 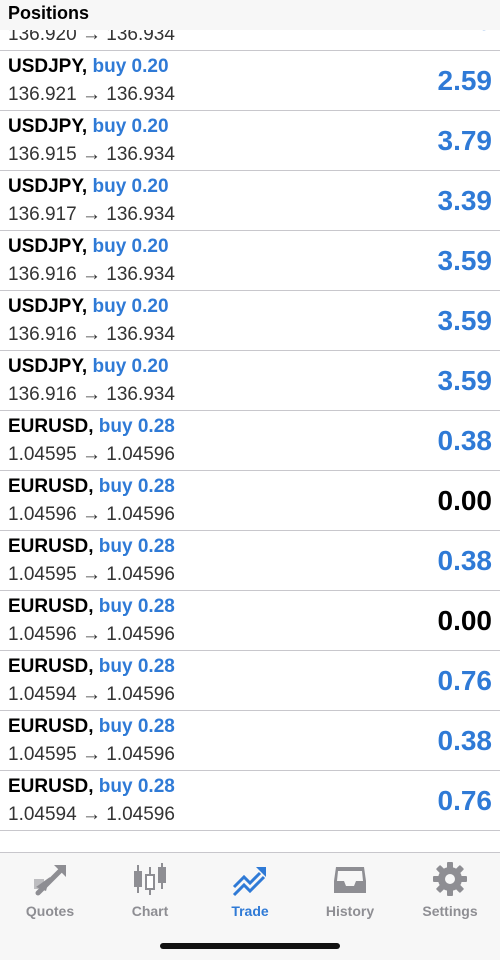 I want to click on position-prices: 136.917 → 136.934, so click(x=91, y=215).